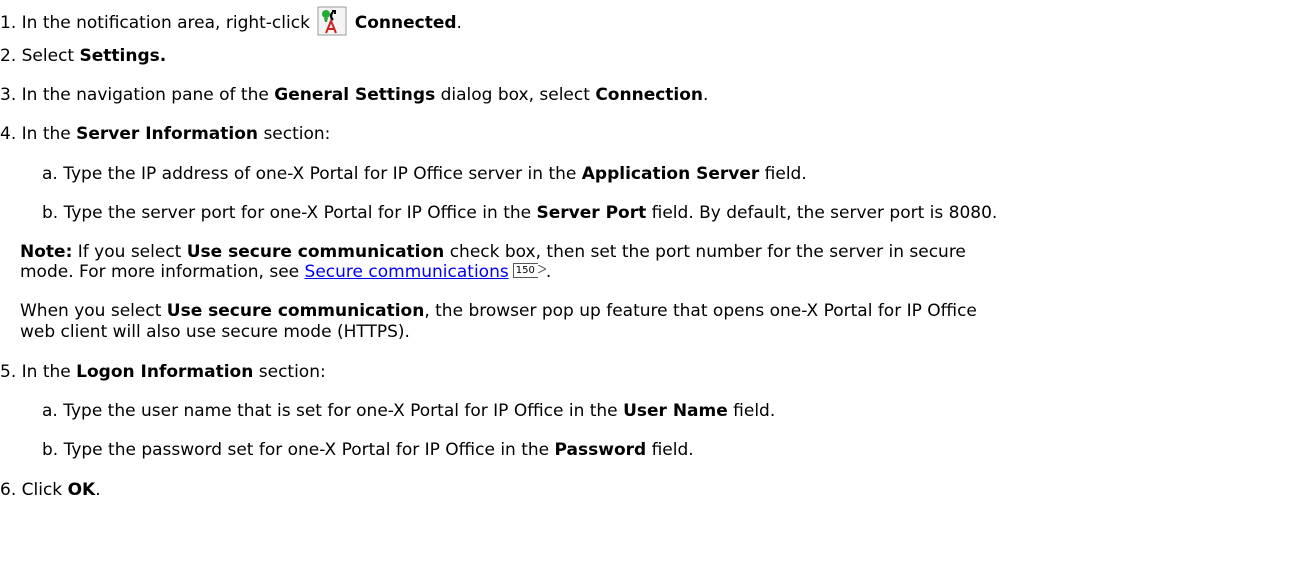 Image resolution: width=1295 pixels, height=576 pixels. What do you see at coordinates (145, 95) in the screenshot?
I see `step-text: In the navigation pane of the` at bounding box center [145, 95].